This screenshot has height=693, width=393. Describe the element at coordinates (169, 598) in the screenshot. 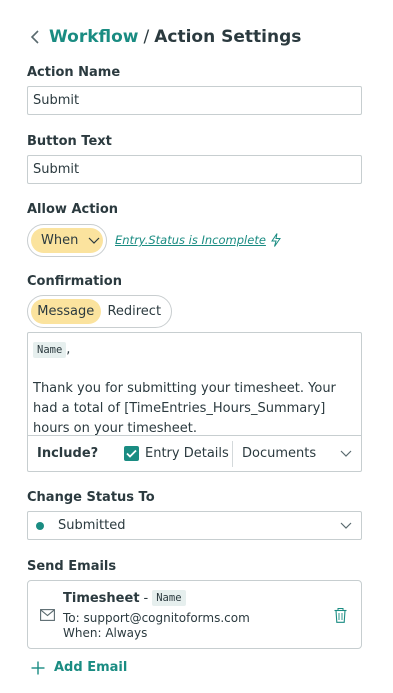

I see `email-name-token: Name` at that location.